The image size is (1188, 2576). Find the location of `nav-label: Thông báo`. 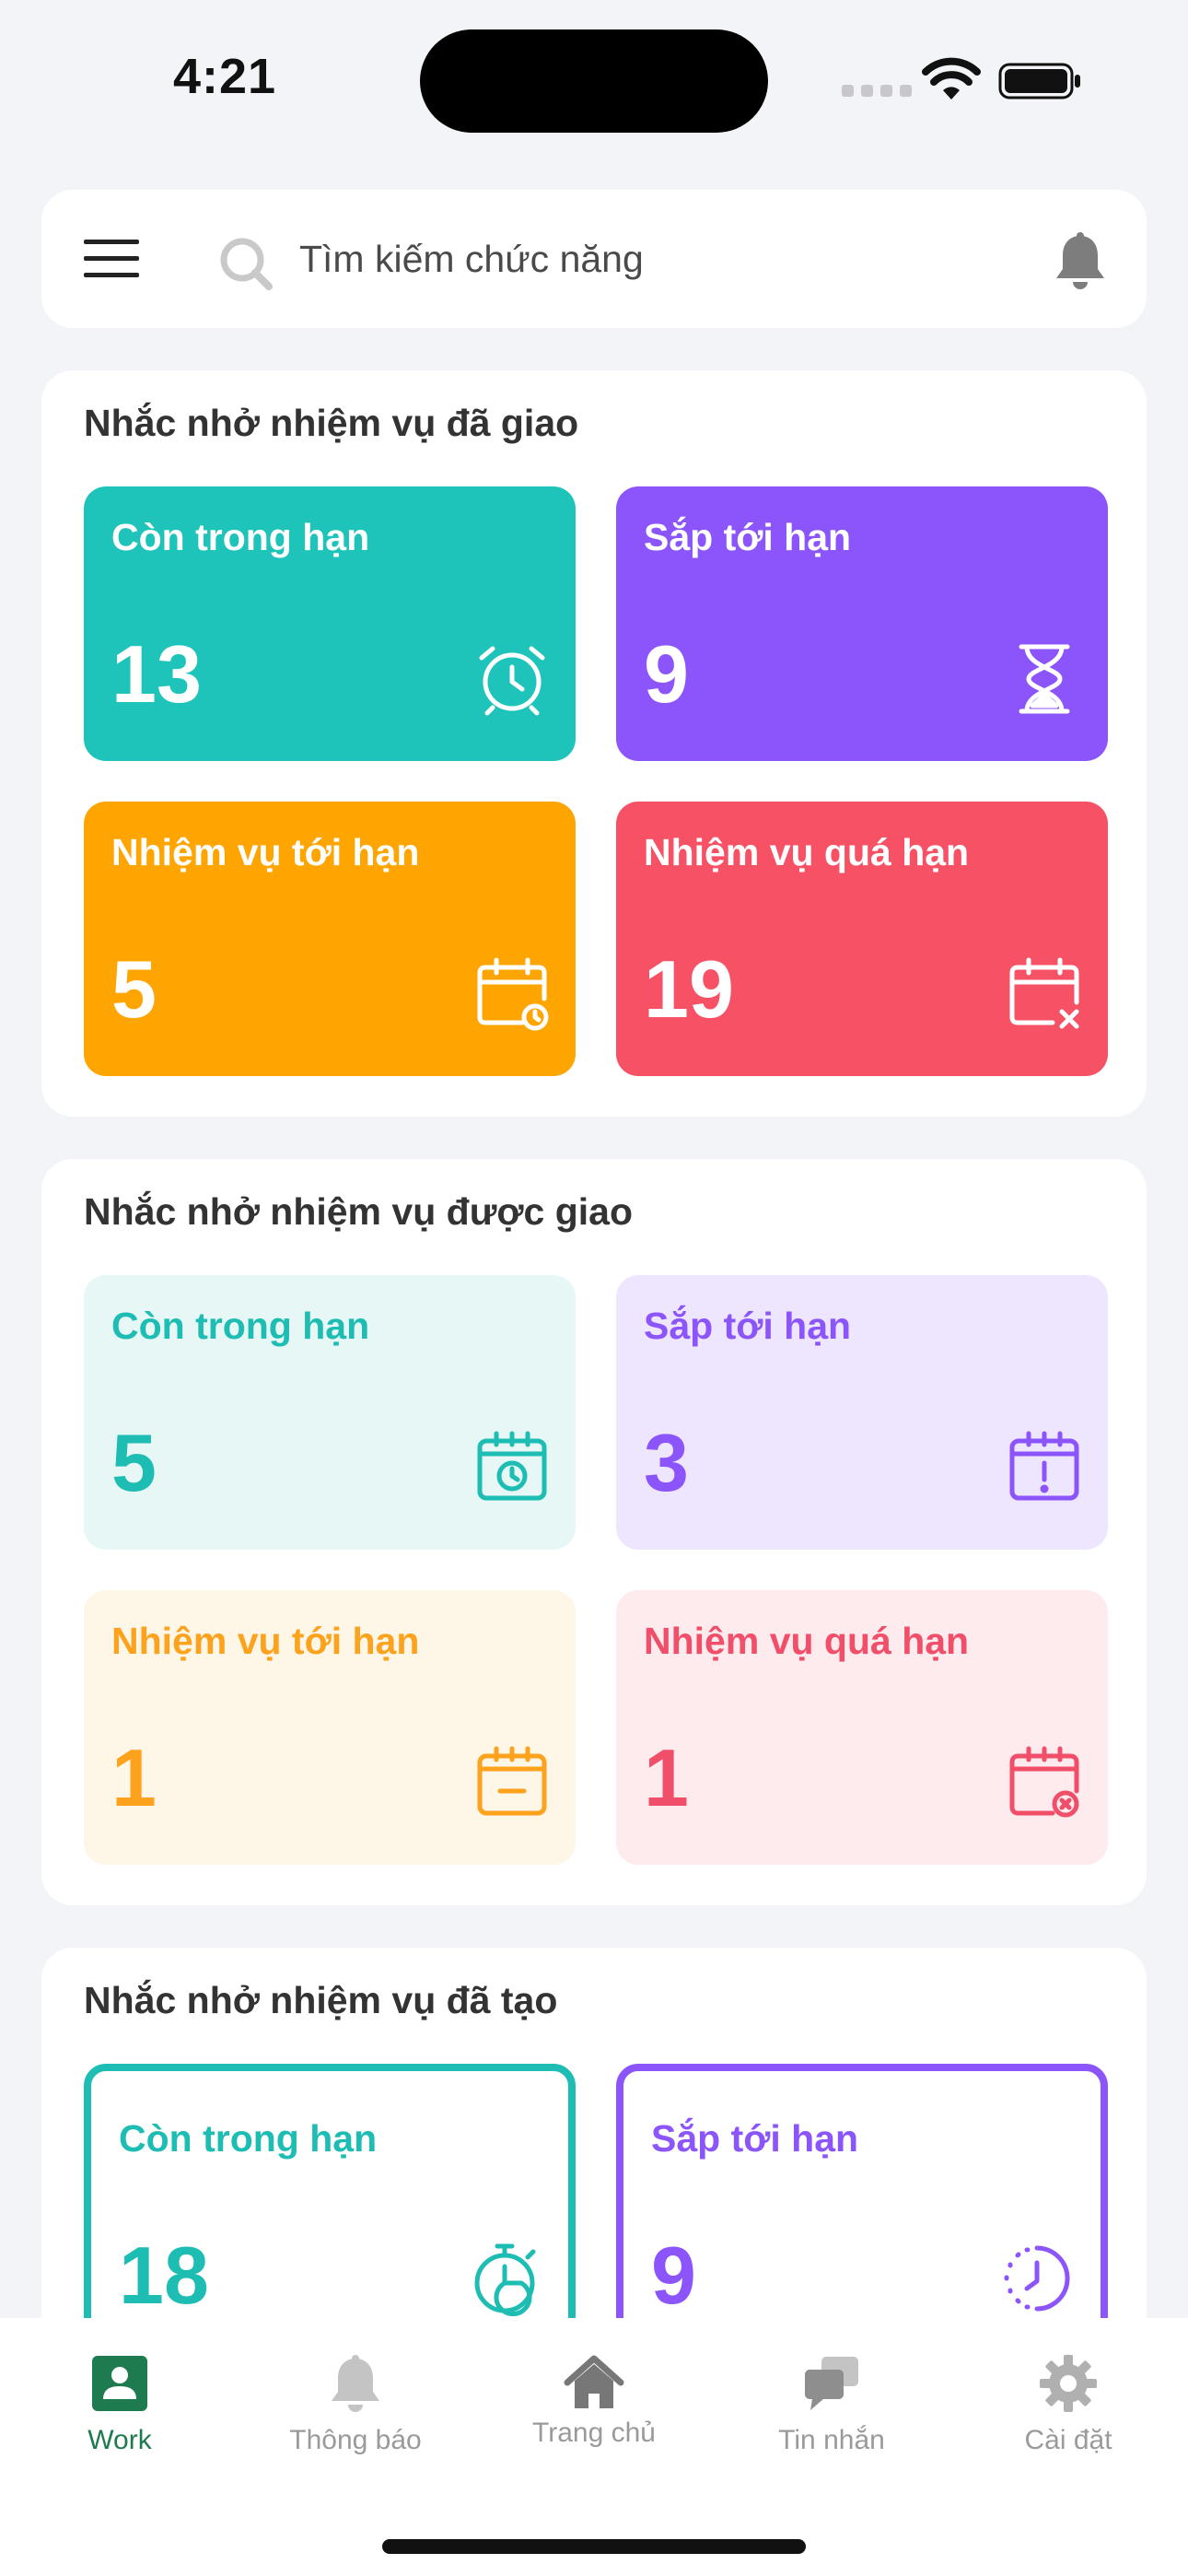

nav-label: Thông báo is located at coordinates (355, 2440).